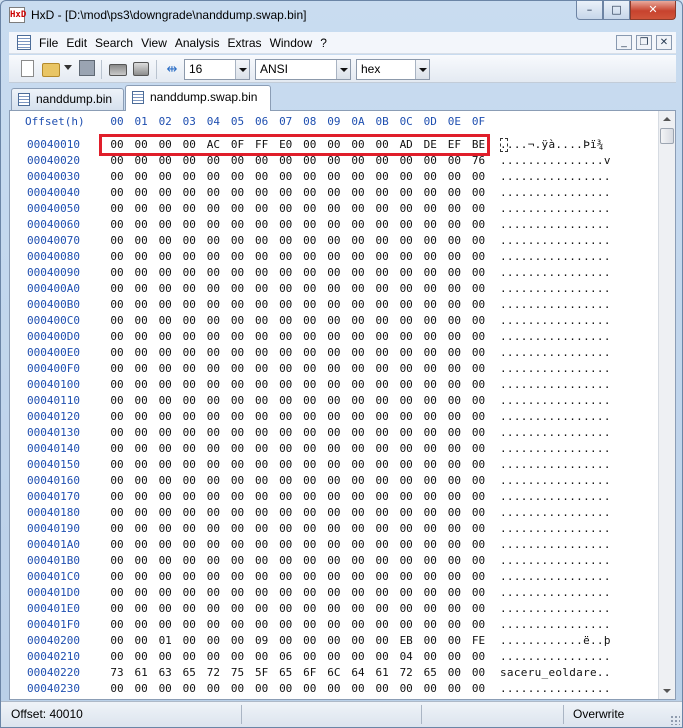 The height and width of the screenshot is (728, 683). What do you see at coordinates (238, 144) in the screenshot?
I see `hex-byte: 0F` at bounding box center [238, 144].